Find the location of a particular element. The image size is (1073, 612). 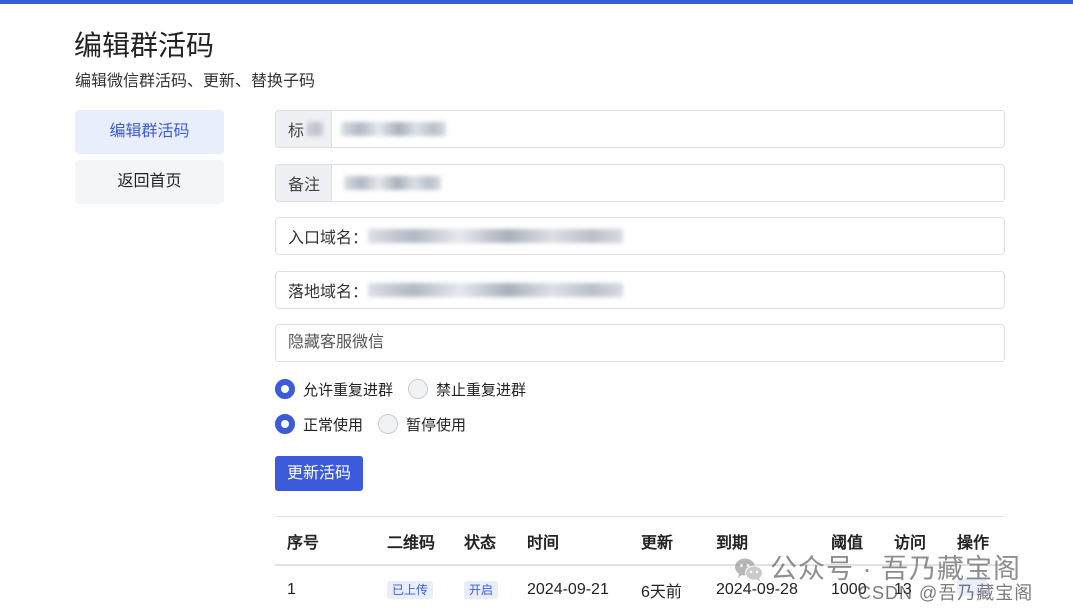

radio-normal-use: 正常使用 is located at coordinates (319, 424).